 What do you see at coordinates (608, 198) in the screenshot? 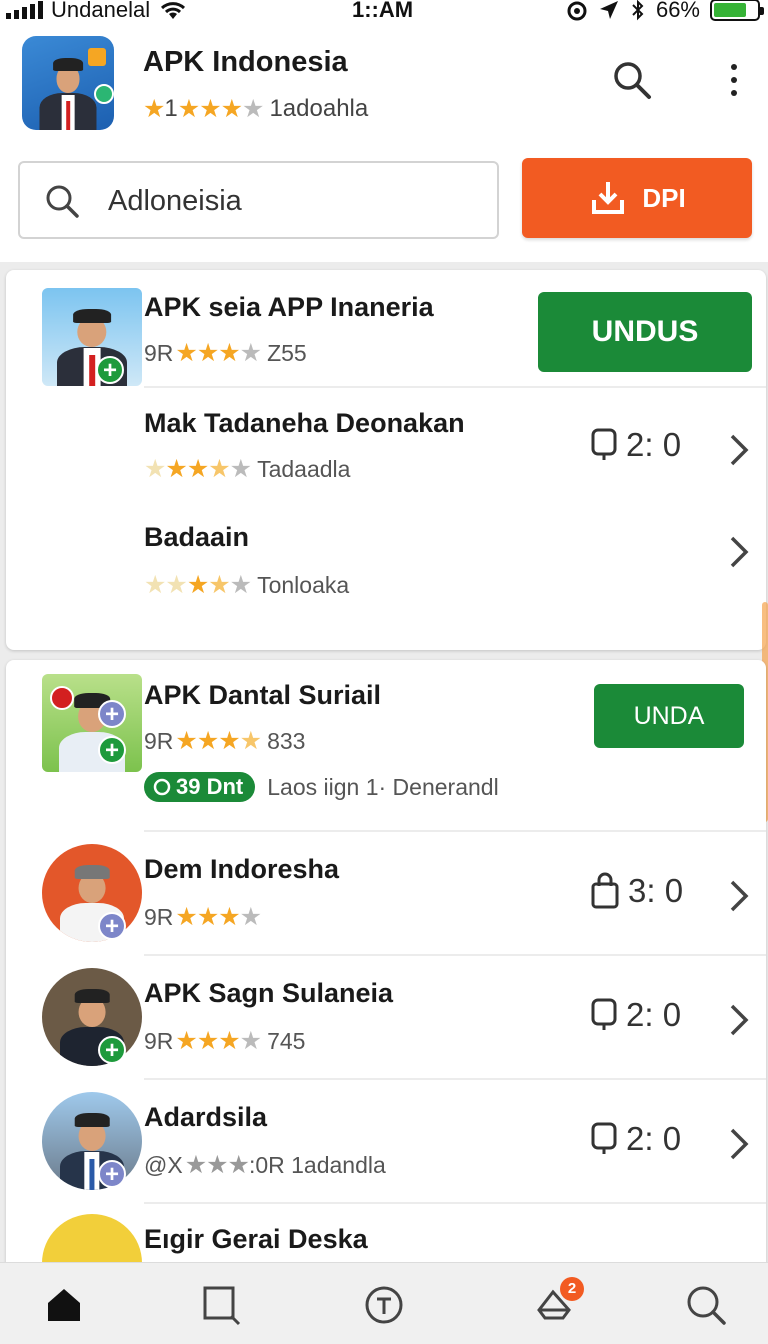
I see `download-icon` at bounding box center [608, 198].